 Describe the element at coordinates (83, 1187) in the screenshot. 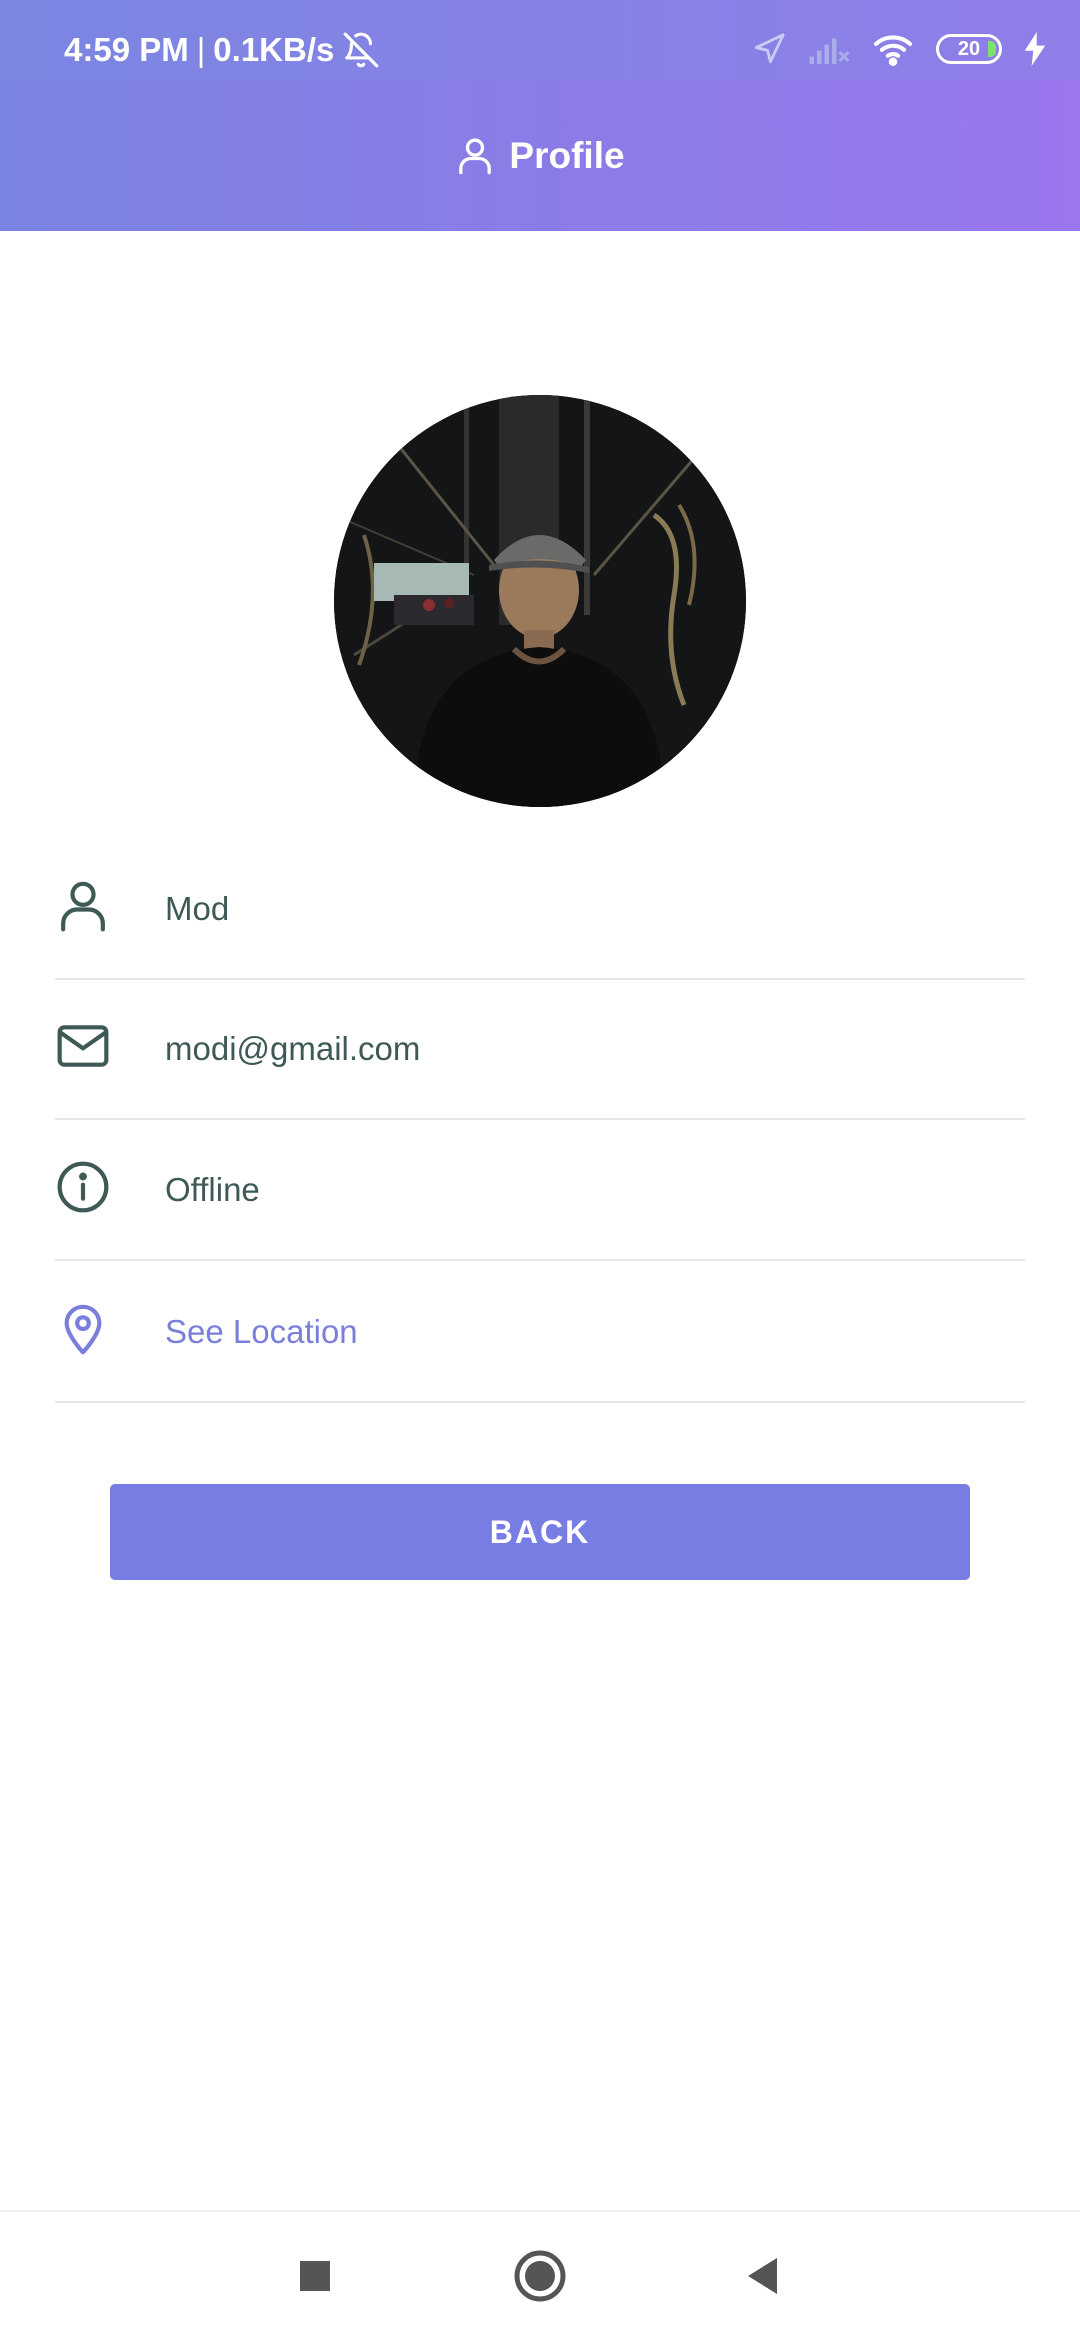

I see `info-icon` at that location.